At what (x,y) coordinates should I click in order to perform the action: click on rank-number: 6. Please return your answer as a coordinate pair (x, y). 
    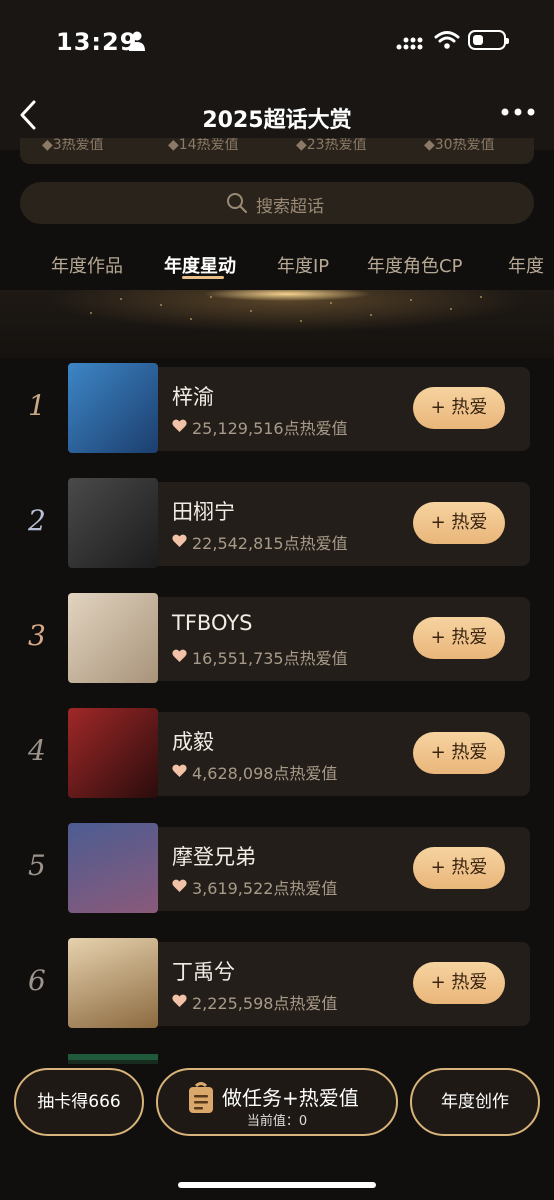
    Looking at the image, I should click on (37, 980).